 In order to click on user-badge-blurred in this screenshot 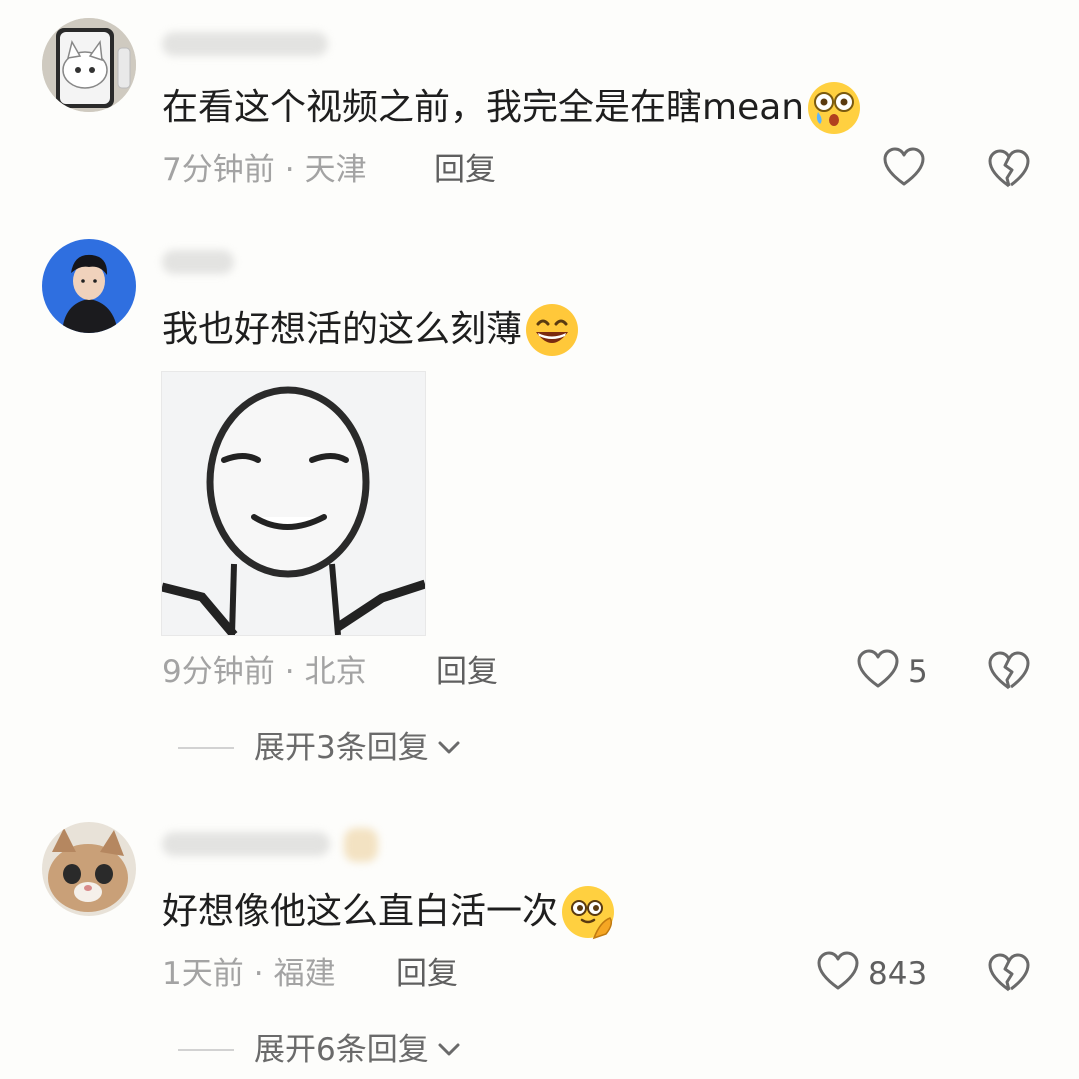, I will do `click(361, 845)`.